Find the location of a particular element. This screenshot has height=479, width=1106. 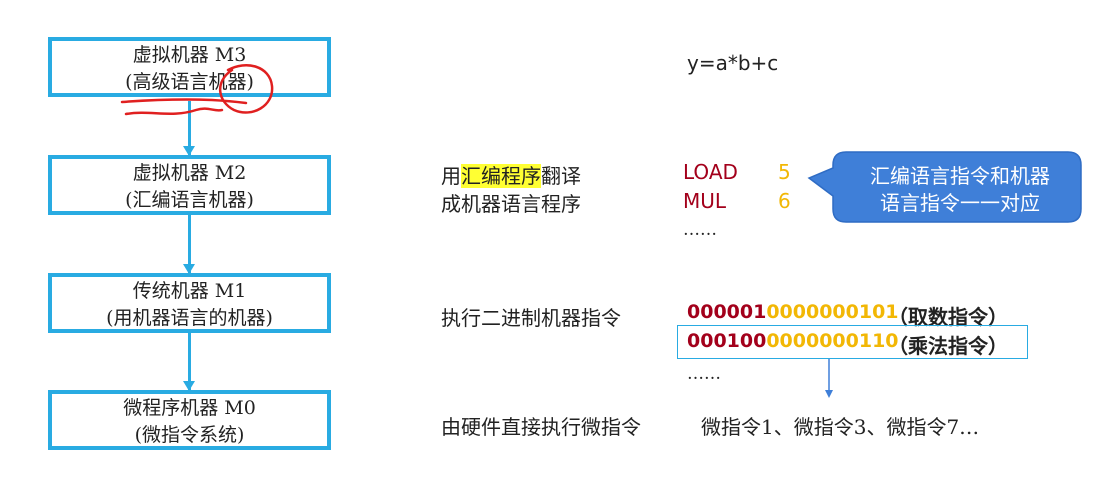

arrow-m1-m0 is located at coordinates (189, 362).